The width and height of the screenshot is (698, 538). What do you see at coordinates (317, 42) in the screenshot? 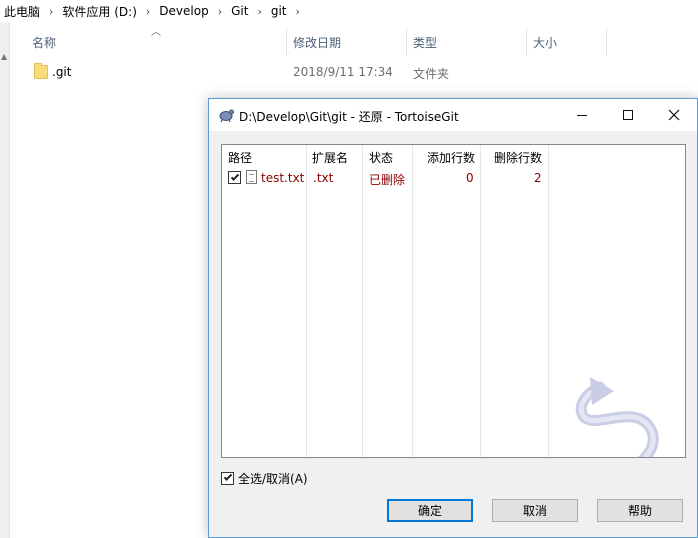
I see `column-header-date-modified: 修改日期` at bounding box center [317, 42].